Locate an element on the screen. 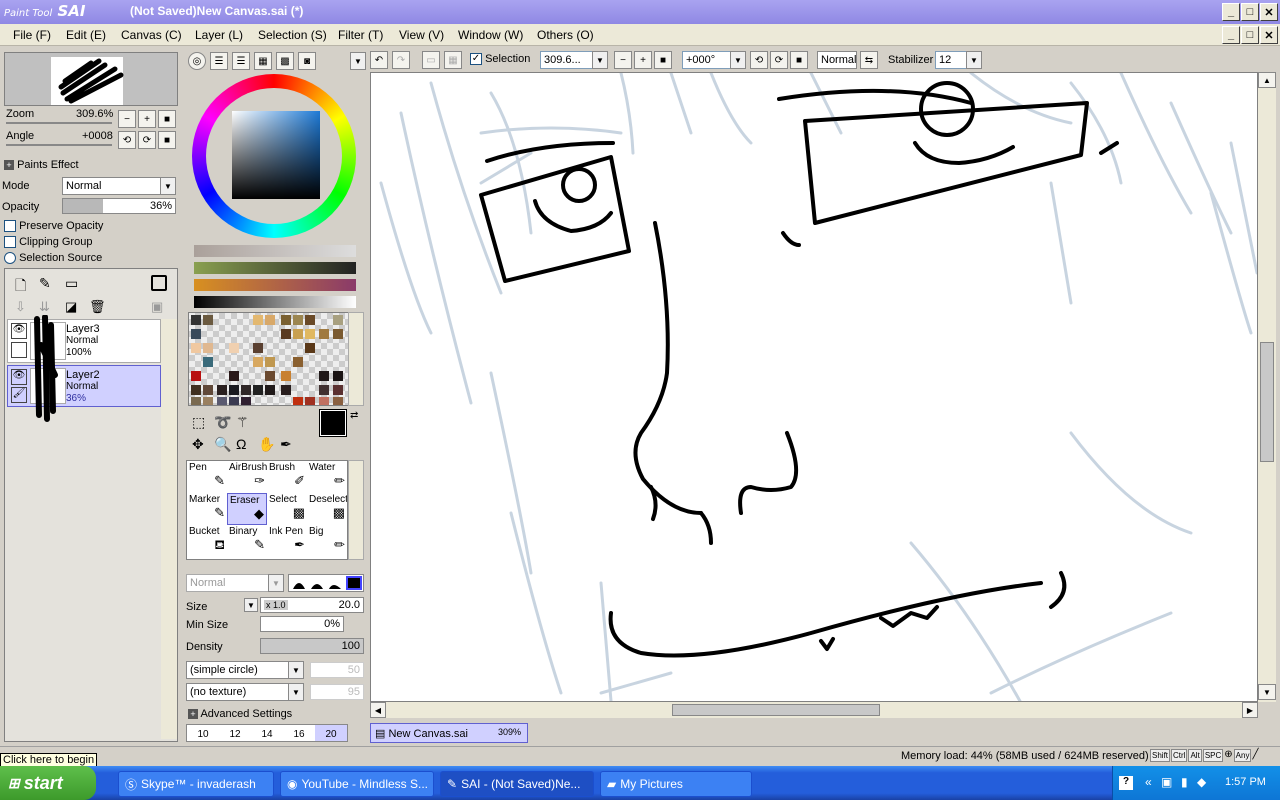  swatch-scrollbar is located at coordinates (356, 359).